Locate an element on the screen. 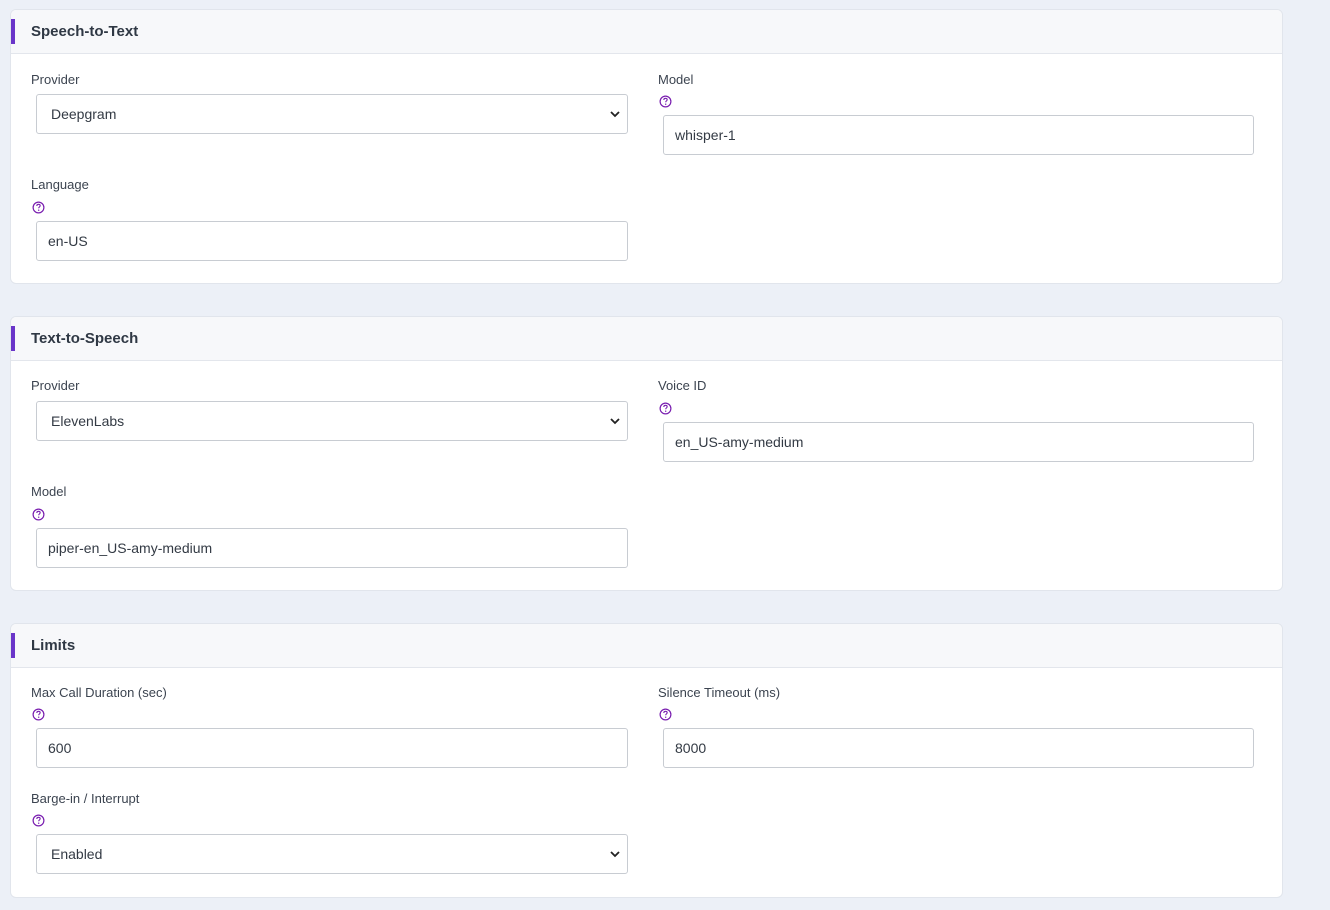  silence-timeout-input: 8000 is located at coordinates (958, 748).